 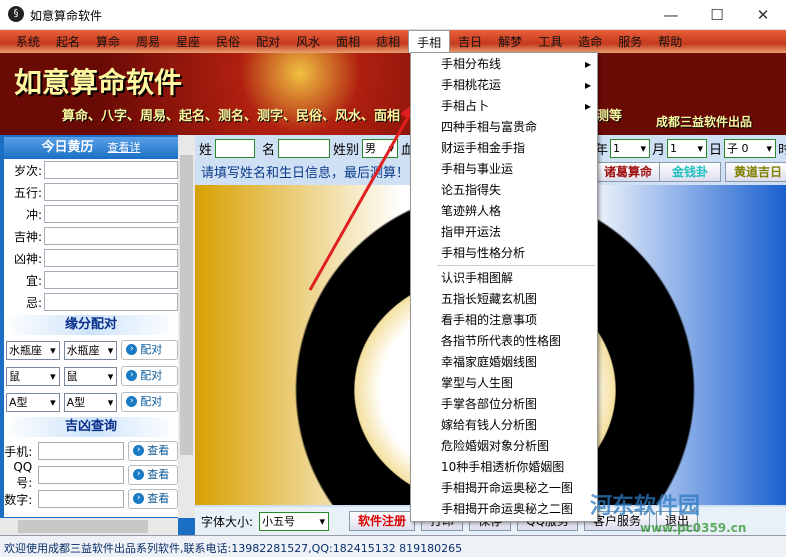 What do you see at coordinates (504, 404) in the screenshot?
I see `dropdown-item: 手掌各部位分析图` at bounding box center [504, 404].